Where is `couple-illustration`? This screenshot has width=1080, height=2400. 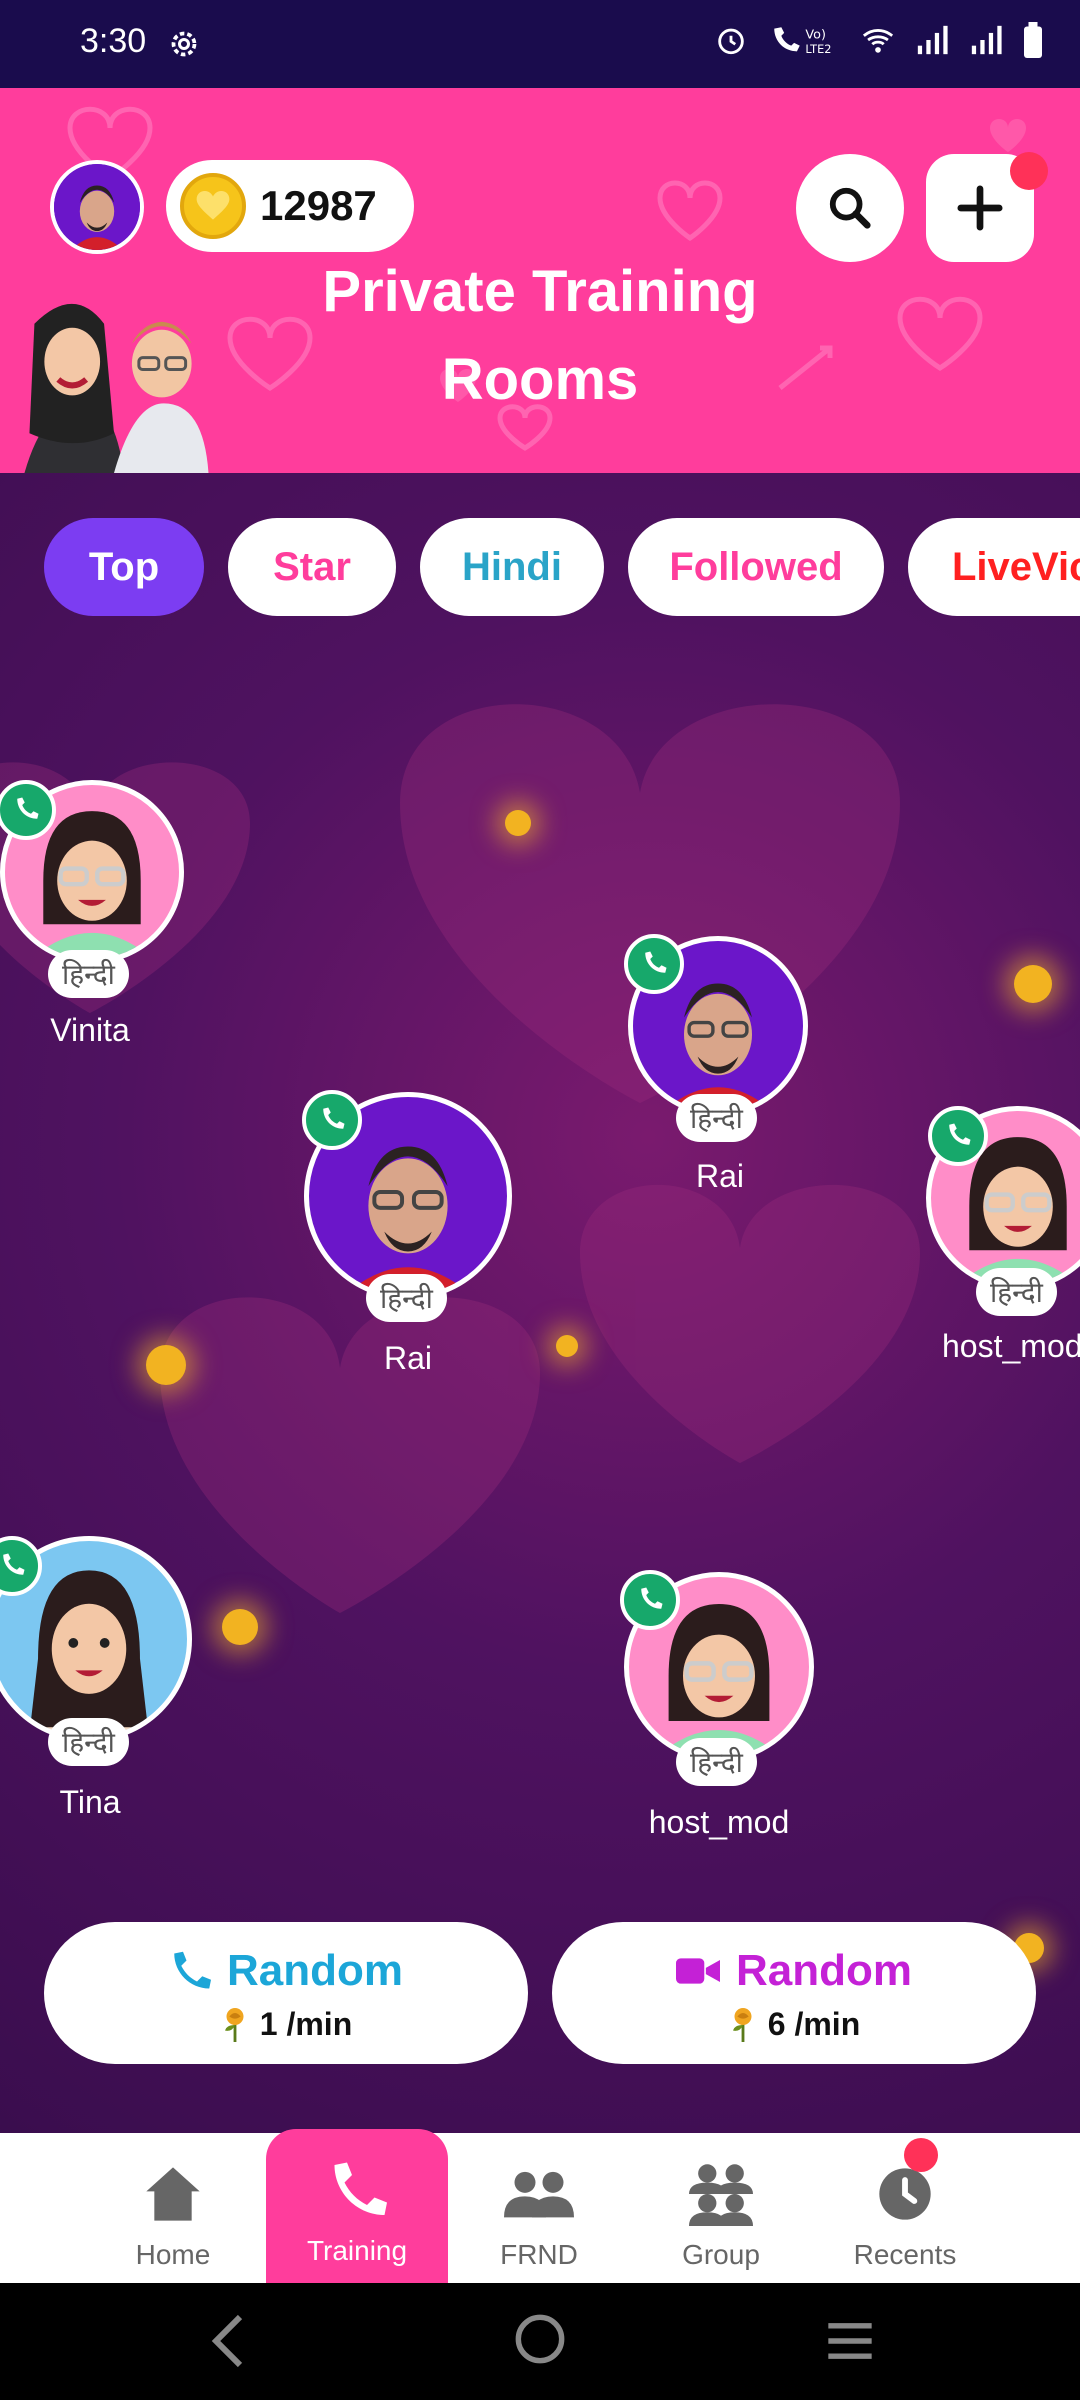
couple-illustration is located at coordinates (116, 388).